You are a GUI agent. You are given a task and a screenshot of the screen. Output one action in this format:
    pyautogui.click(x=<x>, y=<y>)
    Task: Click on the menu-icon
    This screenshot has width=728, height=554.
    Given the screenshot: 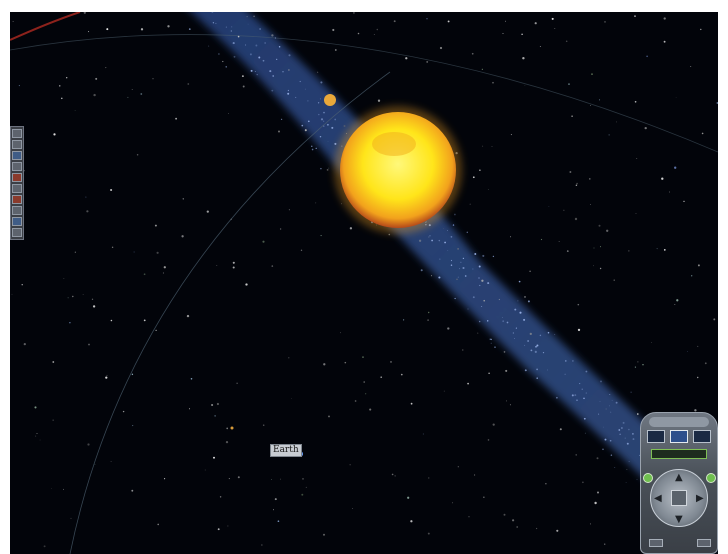 What is the action you would take?
    pyautogui.click(x=17, y=232)
    